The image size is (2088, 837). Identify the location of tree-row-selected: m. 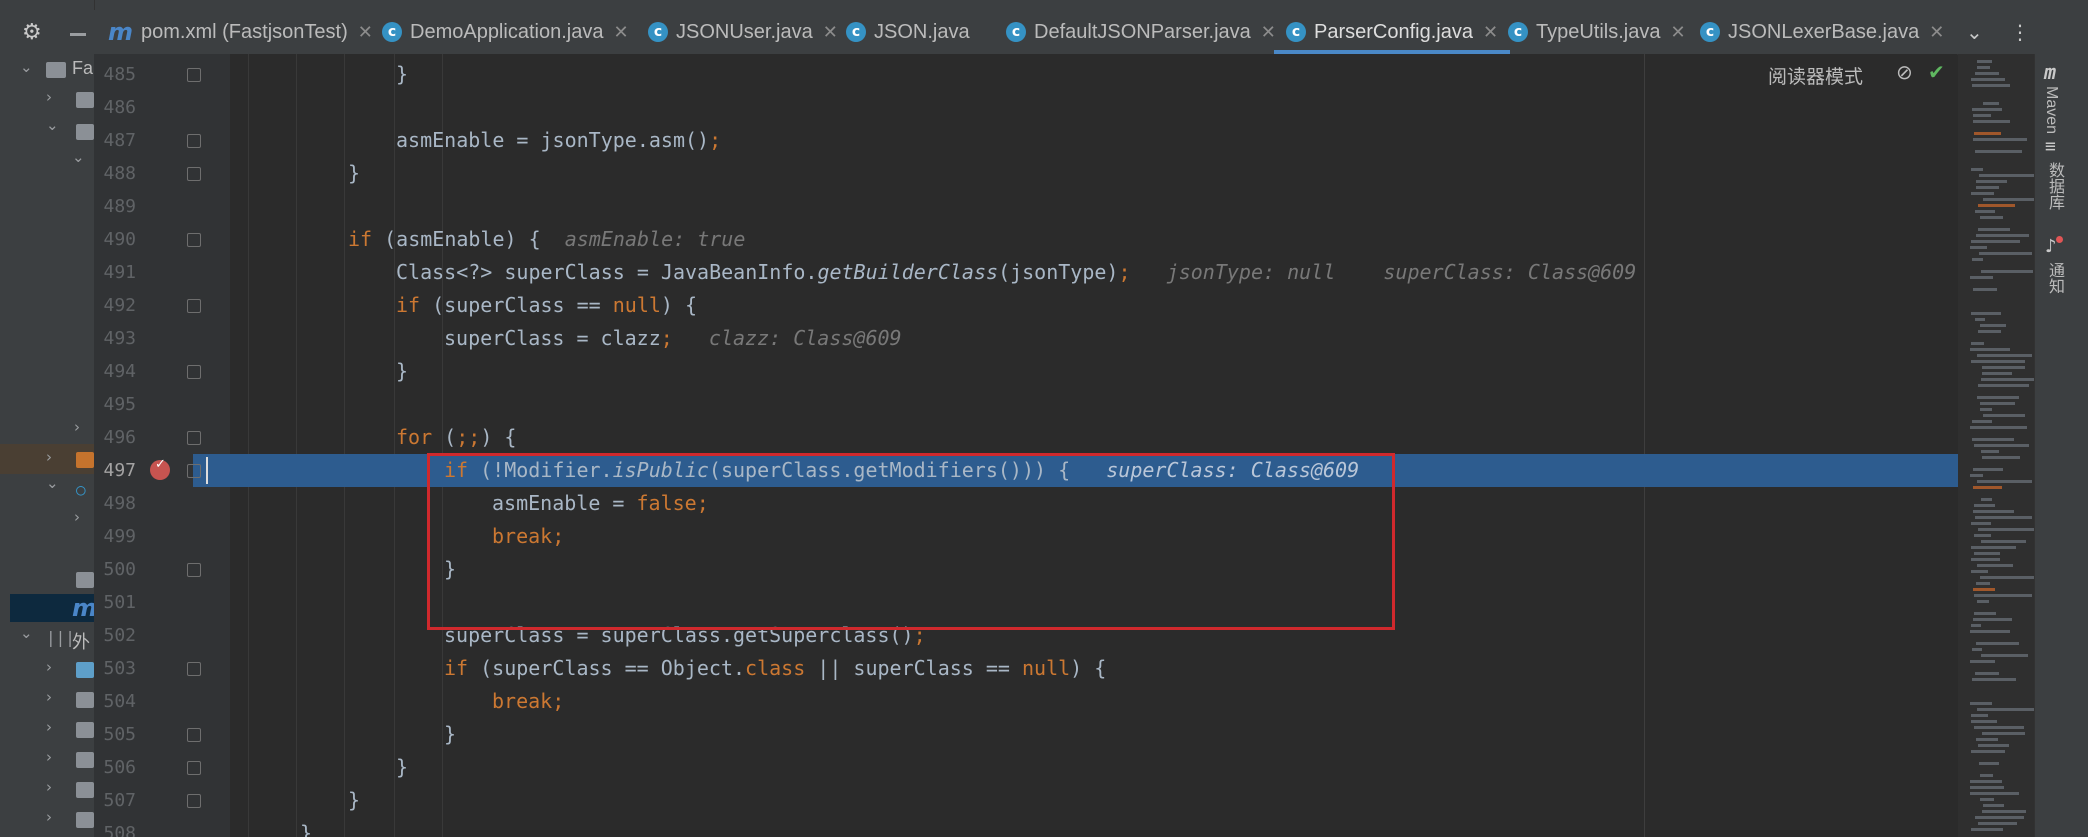
(53, 608).